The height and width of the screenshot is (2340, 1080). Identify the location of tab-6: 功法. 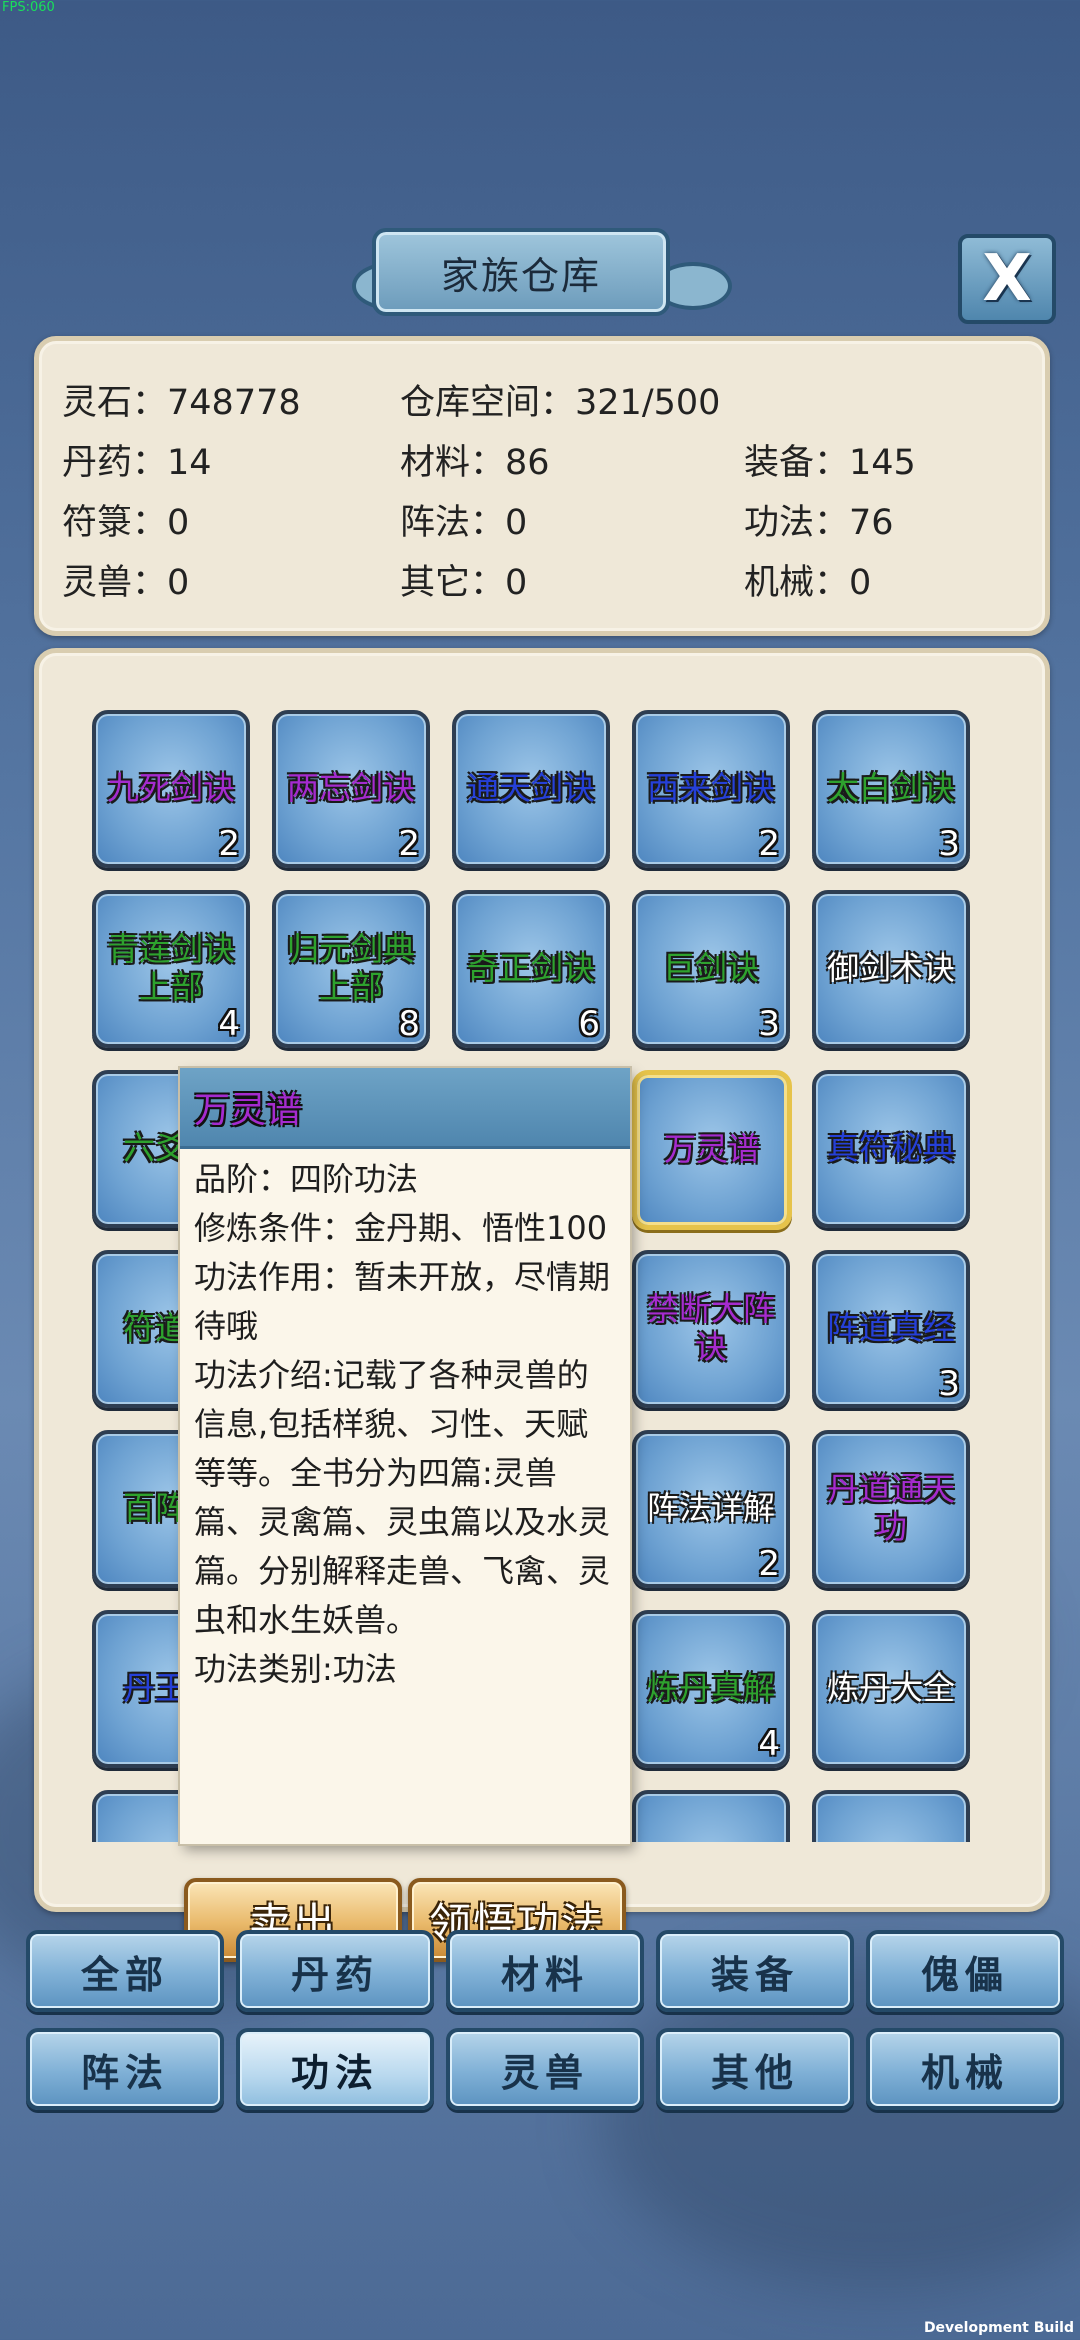
(335, 2069).